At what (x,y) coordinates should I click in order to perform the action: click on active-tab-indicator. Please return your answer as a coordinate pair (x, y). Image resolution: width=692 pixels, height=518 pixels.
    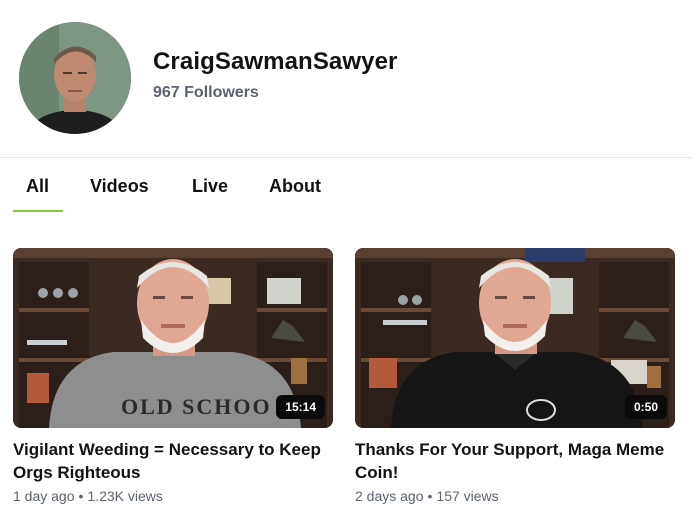
    Looking at the image, I should click on (38, 211).